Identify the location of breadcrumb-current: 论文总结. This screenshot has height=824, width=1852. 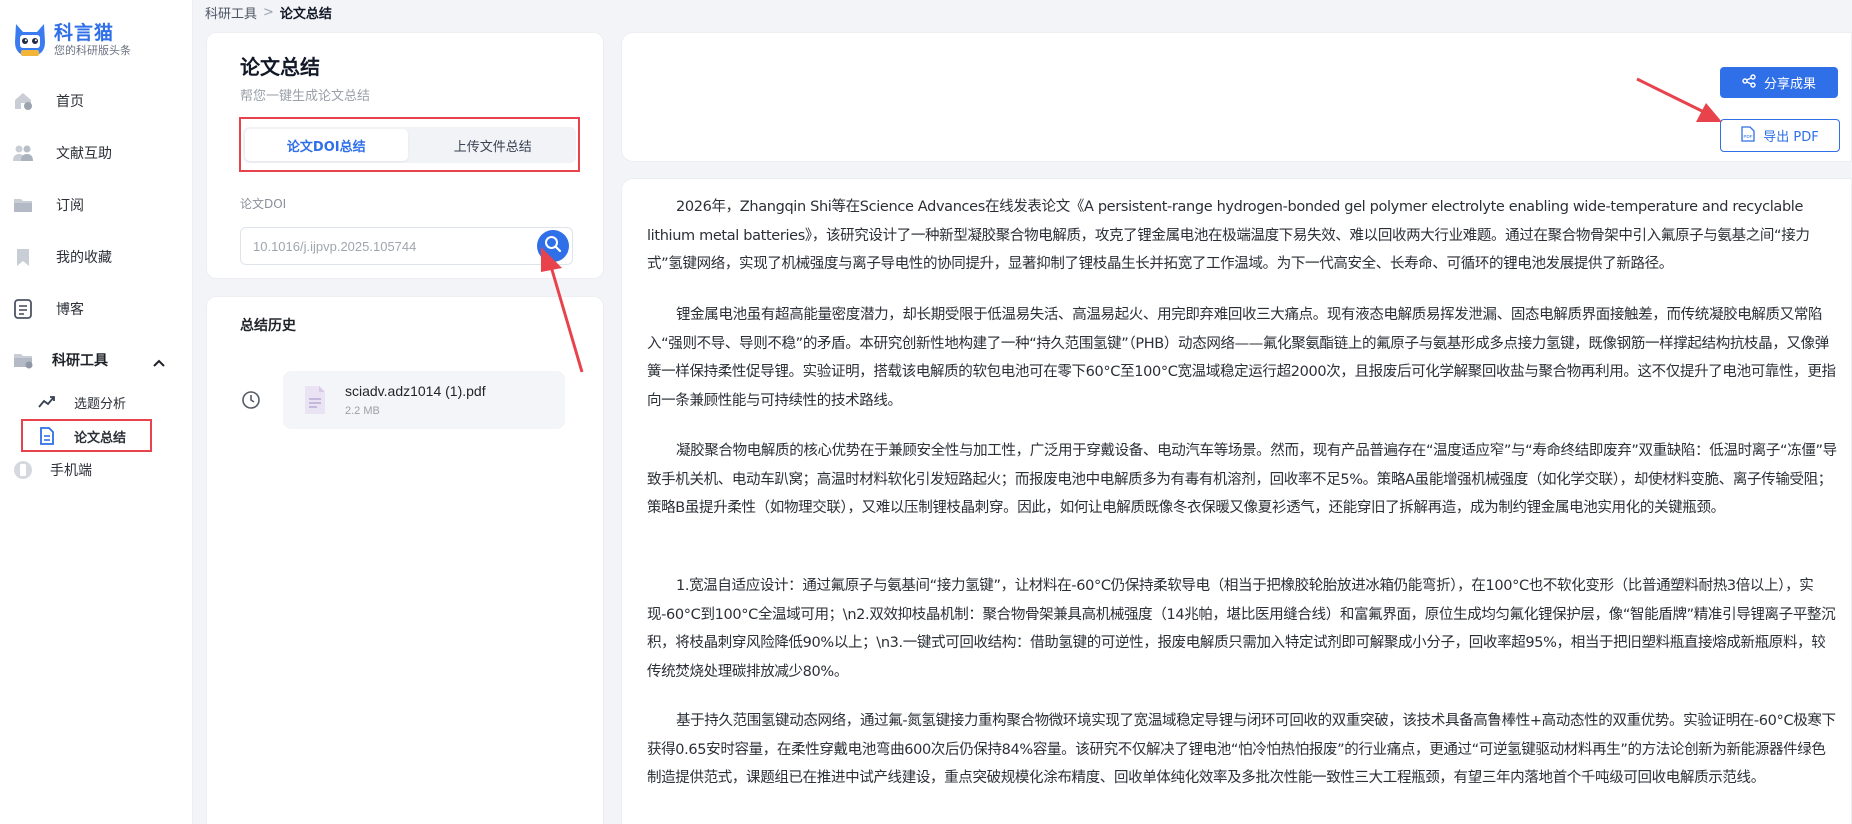
(305, 14).